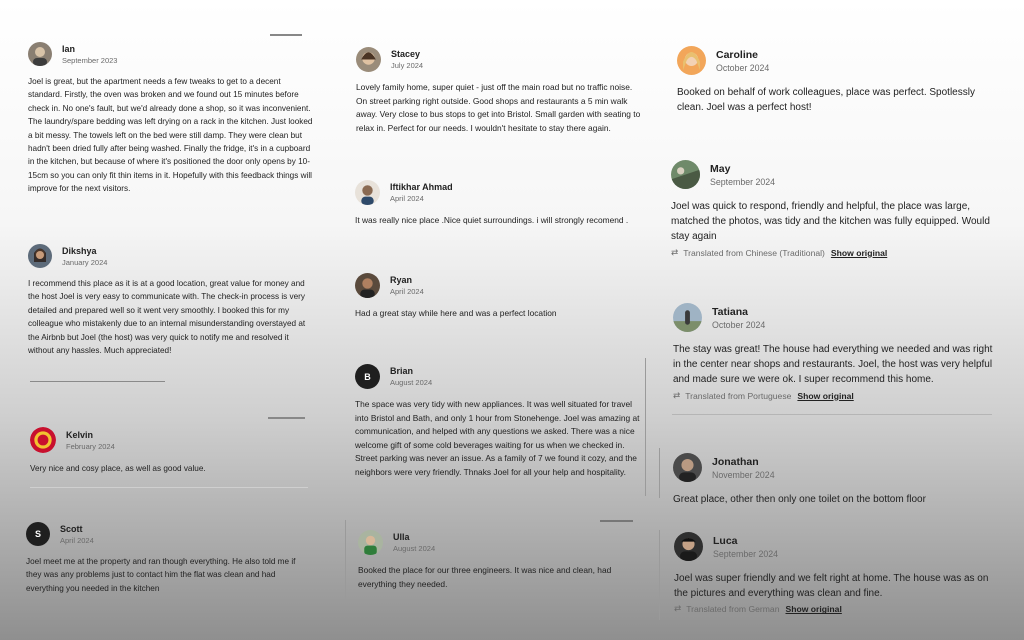 The height and width of the screenshot is (640, 1024). I want to click on reviewer-name: Ryan, so click(401, 280).